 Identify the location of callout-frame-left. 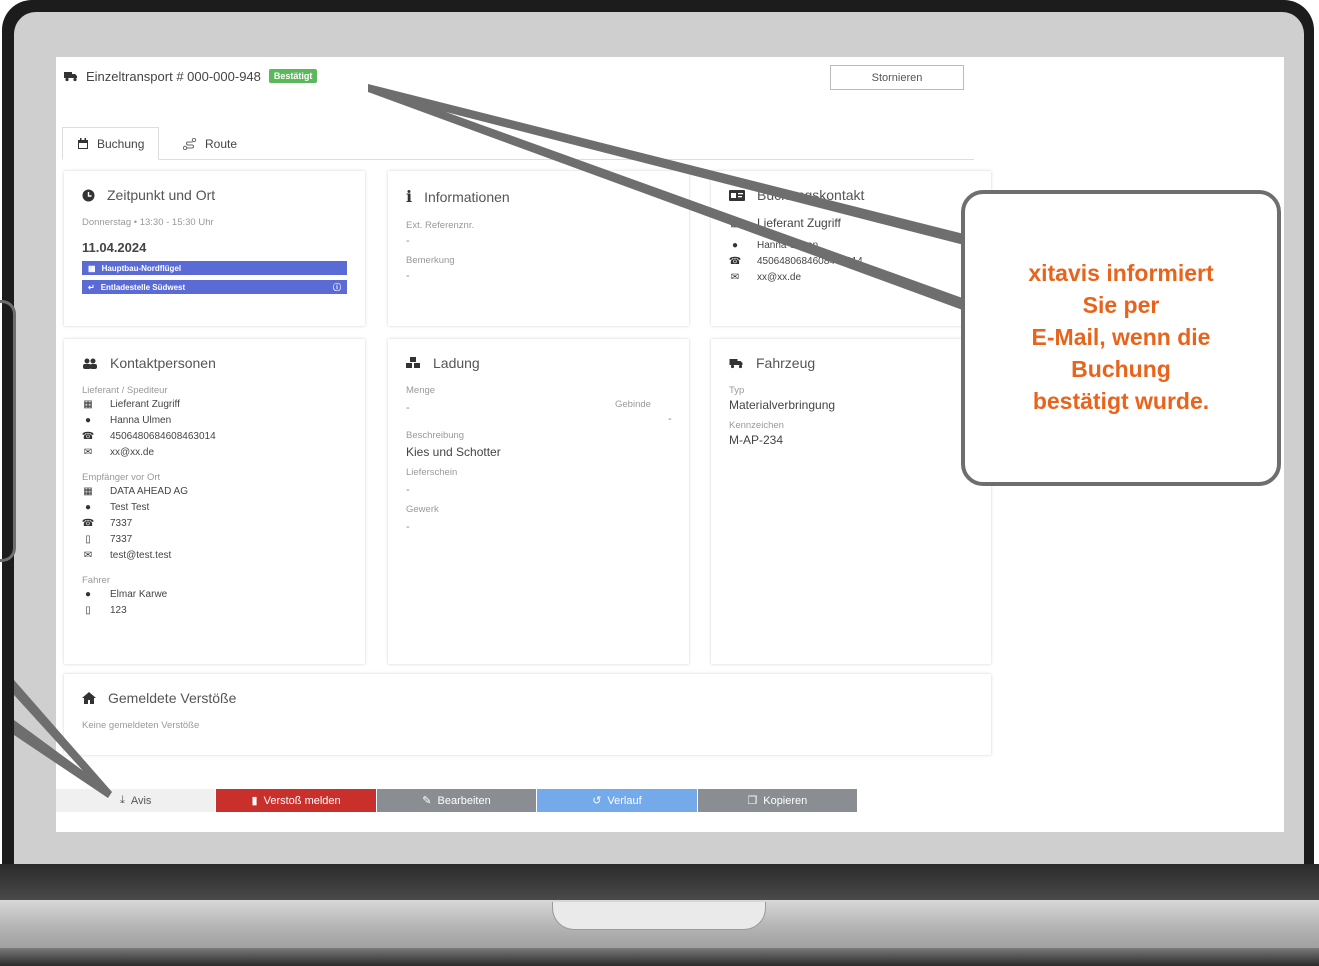
(8, 431).